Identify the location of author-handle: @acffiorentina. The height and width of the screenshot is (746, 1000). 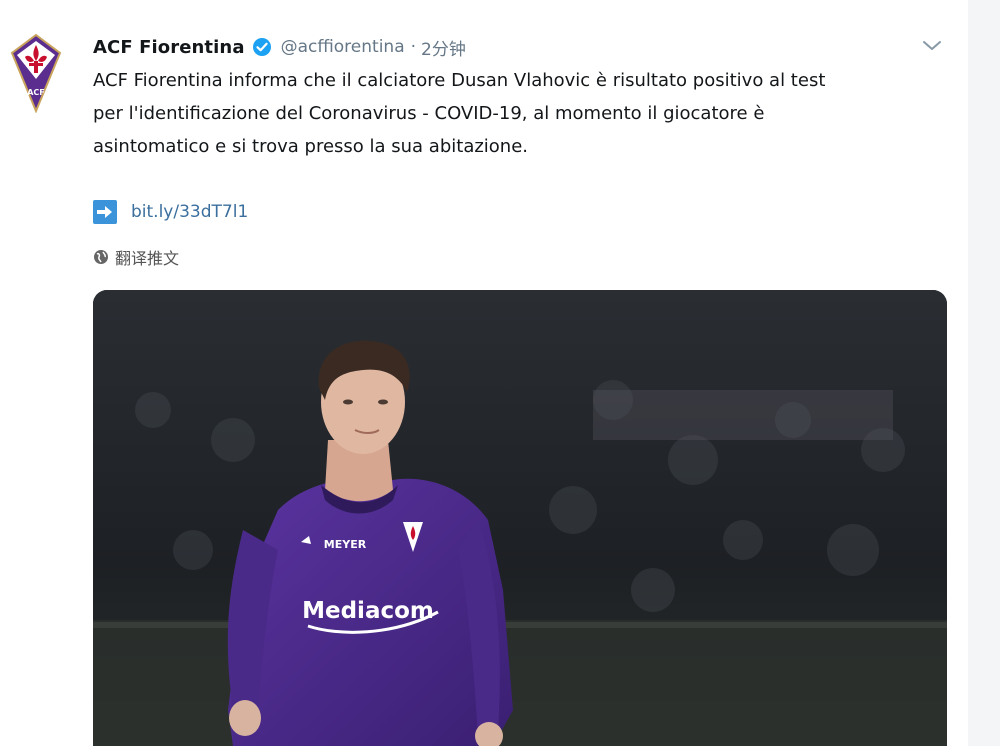
(343, 47).